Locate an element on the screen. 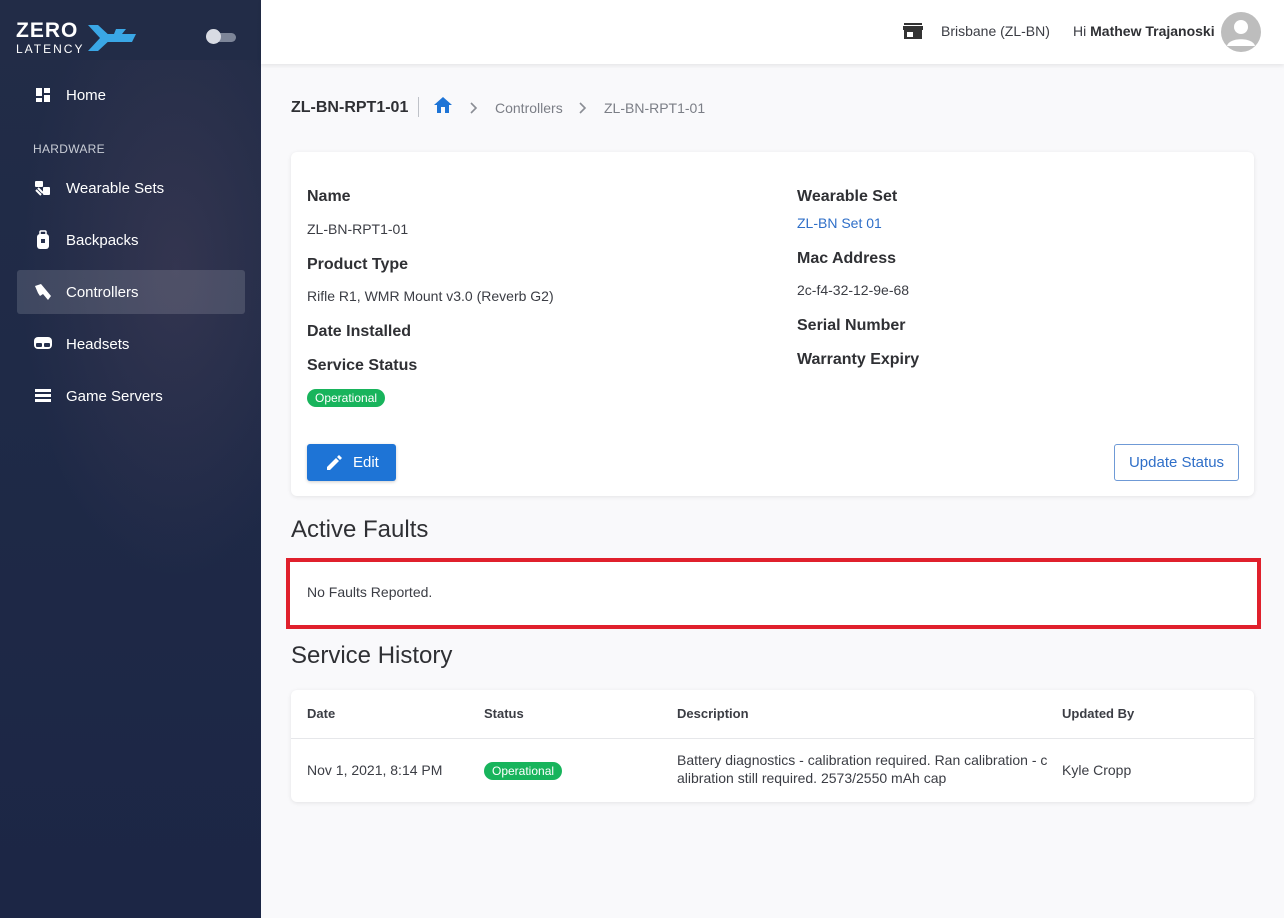 The width and height of the screenshot is (1284, 918). sidebar-section-hardware: HARDWARE is located at coordinates (69, 149).